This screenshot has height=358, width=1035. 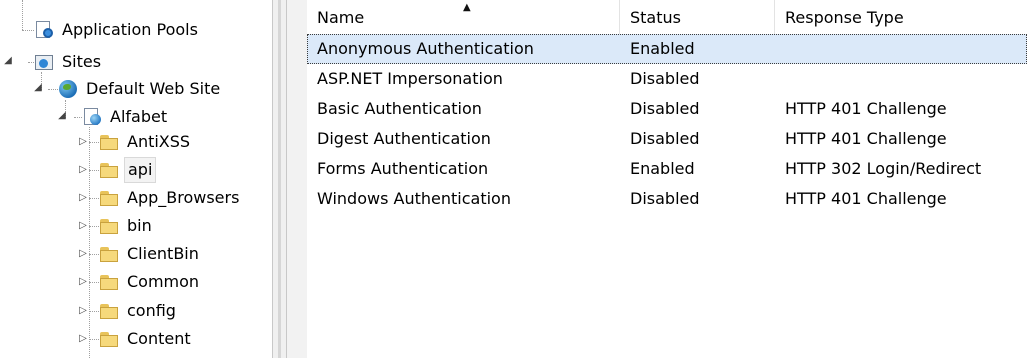 What do you see at coordinates (414, 198) in the screenshot?
I see `cell-name: Windows Authentication` at bounding box center [414, 198].